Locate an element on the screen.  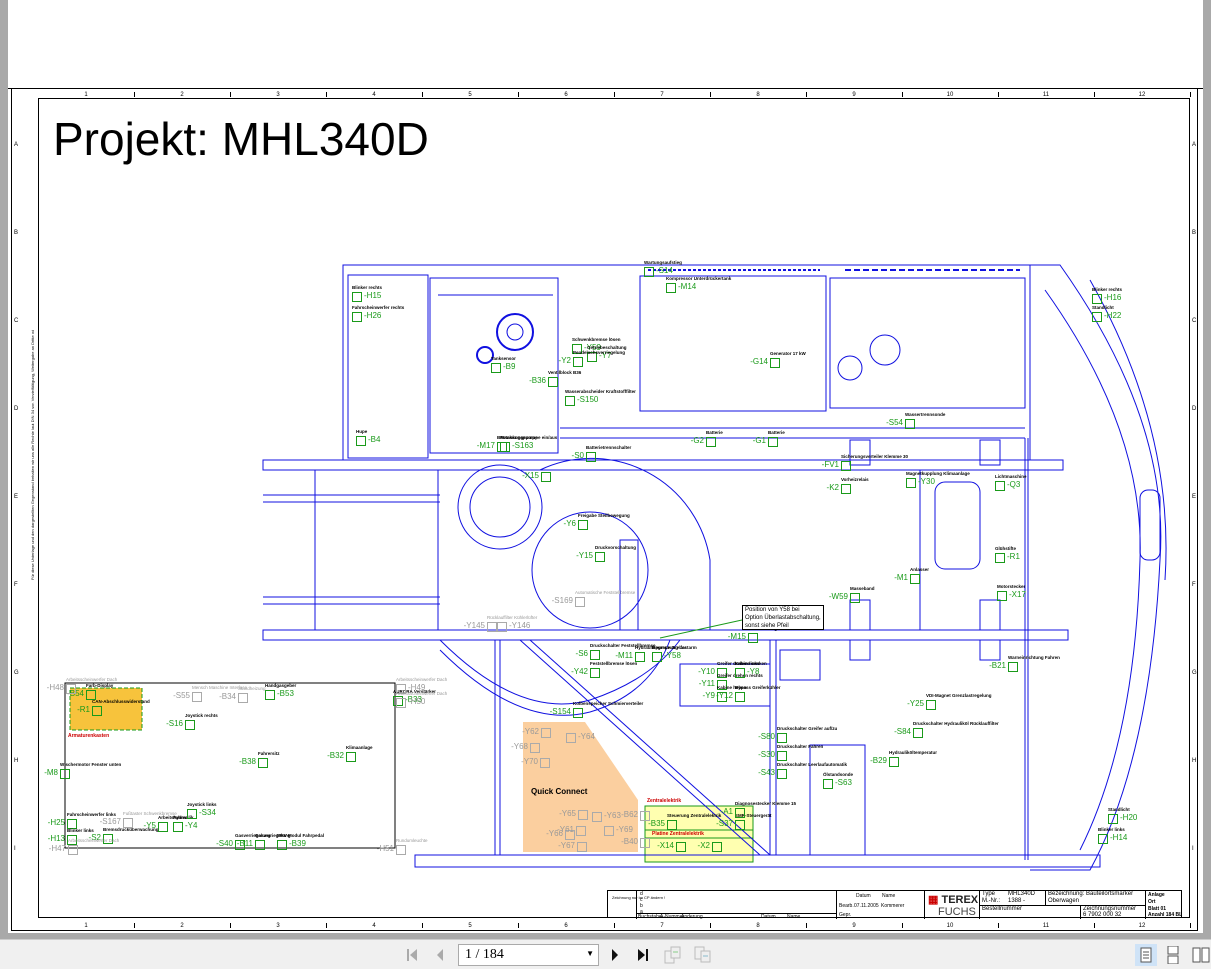
next-view-button is located at coordinates (703, 954).